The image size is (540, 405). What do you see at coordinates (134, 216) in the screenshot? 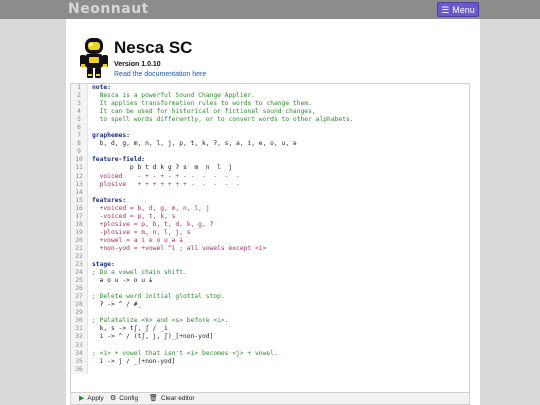
I see `line-text: -voiced = p, t, k, s` at bounding box center [134, 216].